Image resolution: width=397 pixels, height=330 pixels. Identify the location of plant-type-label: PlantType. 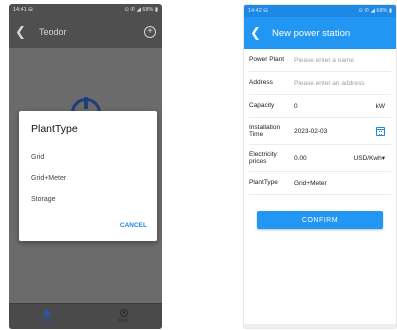
(263, 183).